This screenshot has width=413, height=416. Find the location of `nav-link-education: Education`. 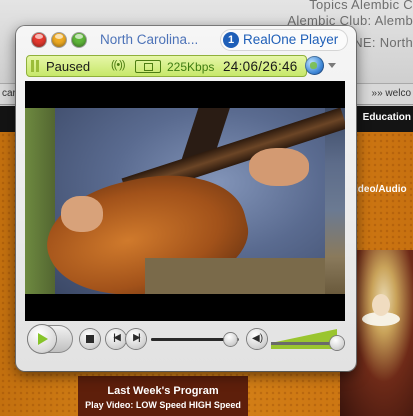

nav-link-education: Education is located at coordinates (387, 117).